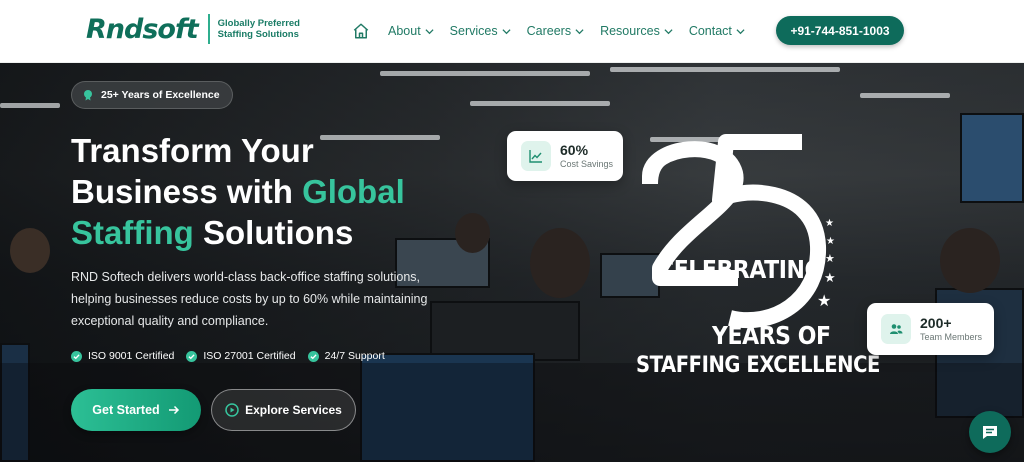  I want to click on stat-text: 60% Cost Savings, so click(586, 156).